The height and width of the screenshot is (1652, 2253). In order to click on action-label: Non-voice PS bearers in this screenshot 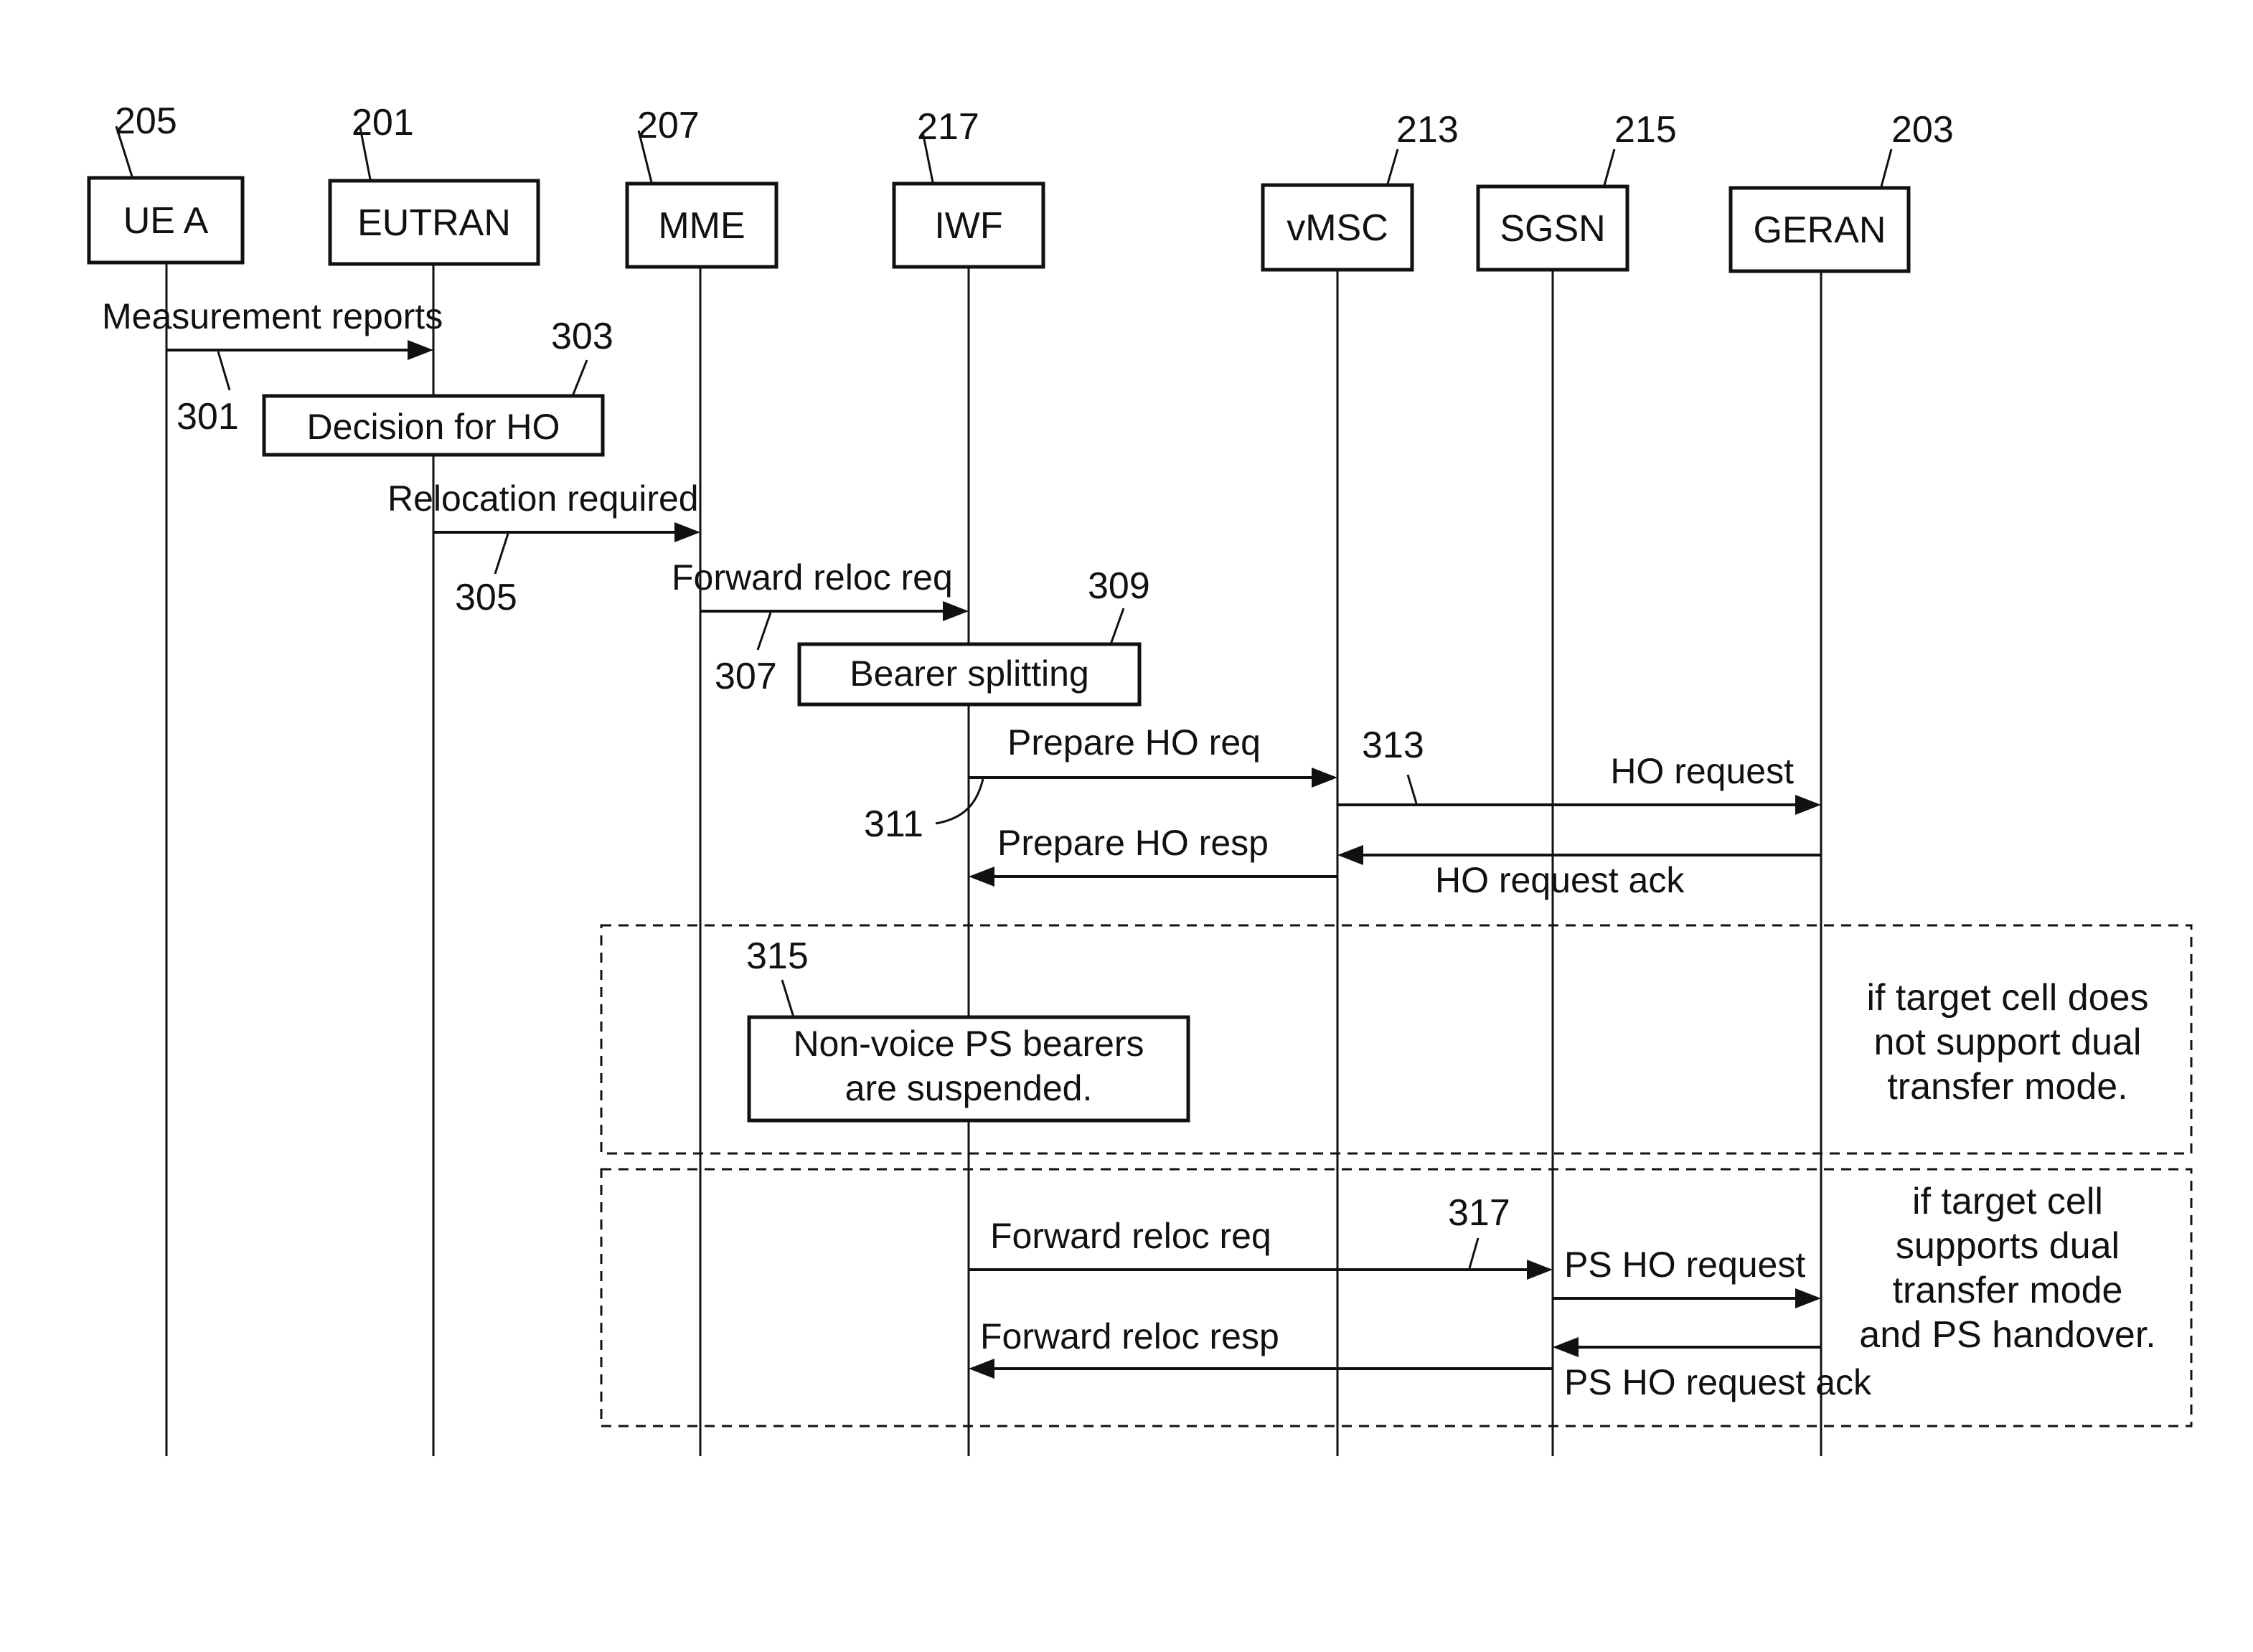, I will do `click(968, 1044)`.